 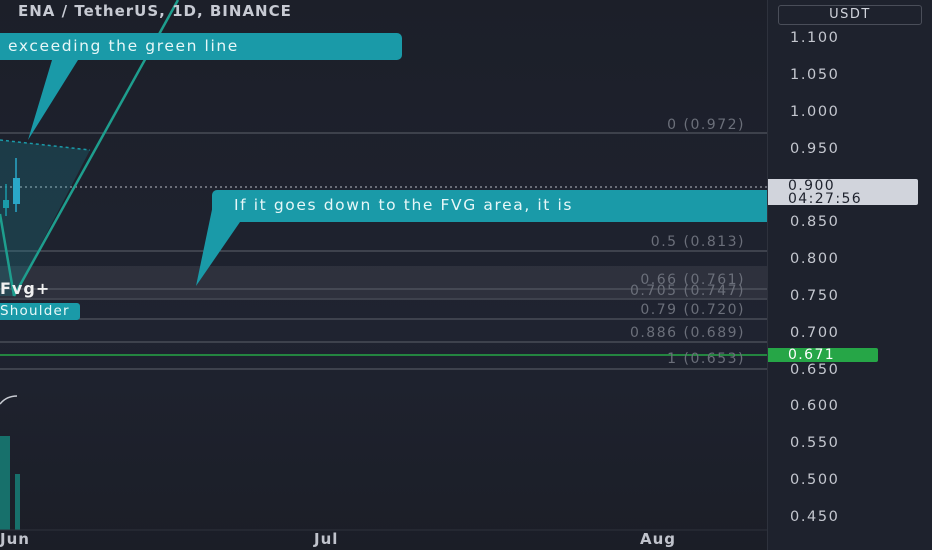 I want to click on fib-label-079: 0.79 (0.720), so click(x=692, y=310).